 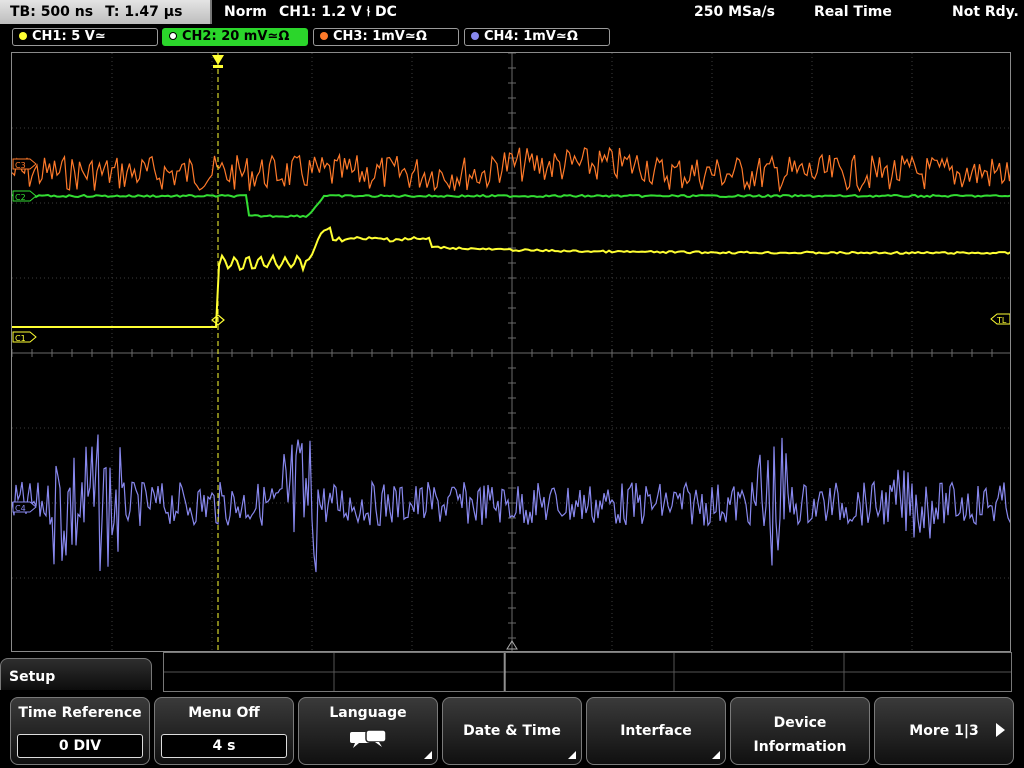 I want to click on trigger-time-label: T: 1.47 µs, so click(x=144, y=12).